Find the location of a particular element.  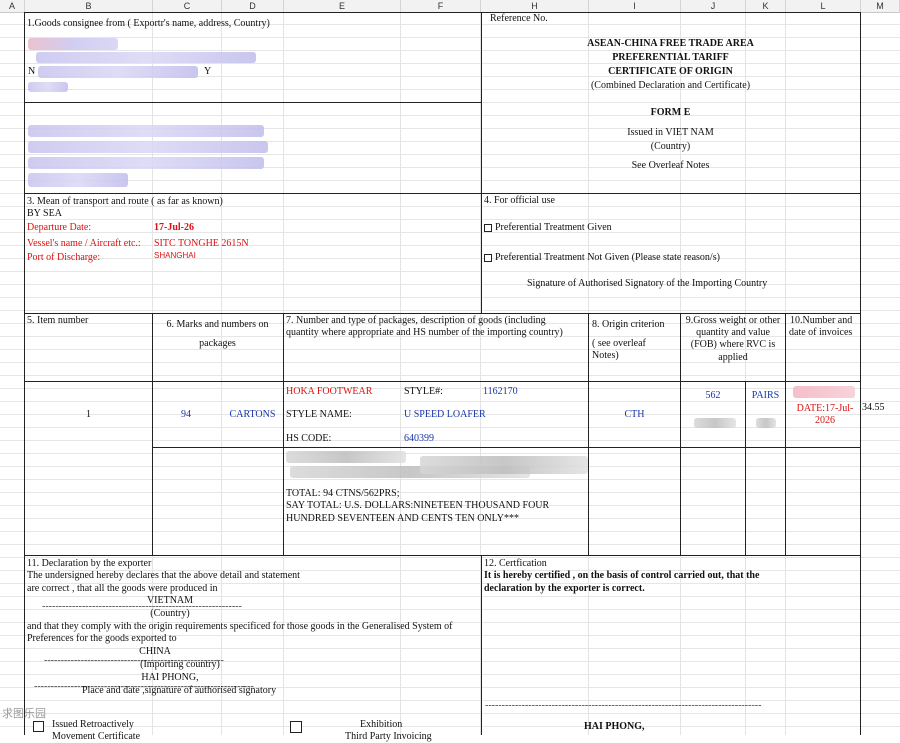

header-title-3: CERTIFICATE OF ORIGIN is located at coordinates (670, 71).